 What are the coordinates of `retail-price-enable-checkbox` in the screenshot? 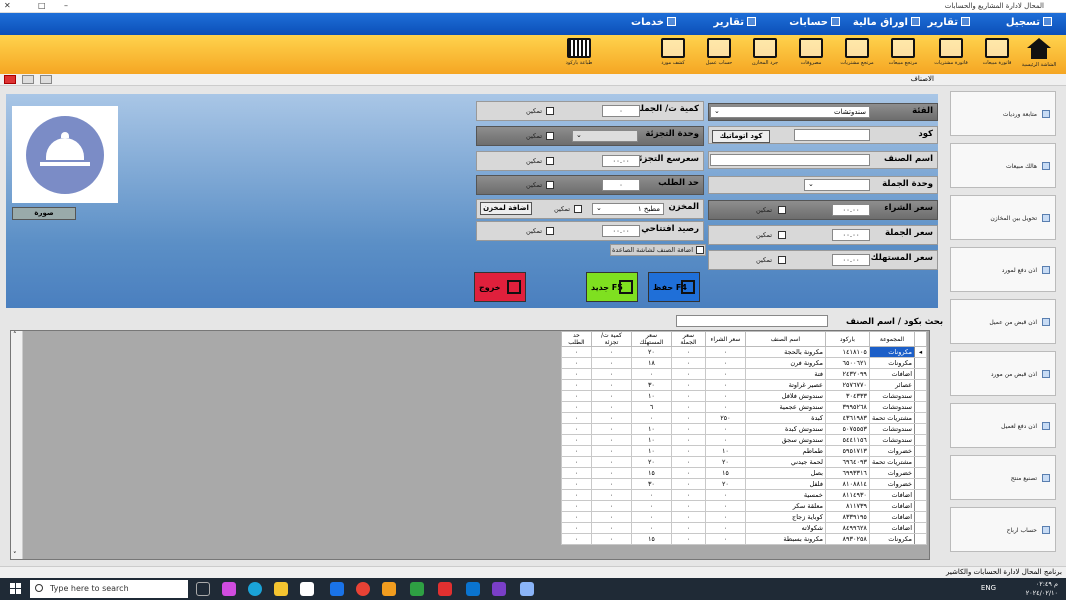 It's located at (550, 161).